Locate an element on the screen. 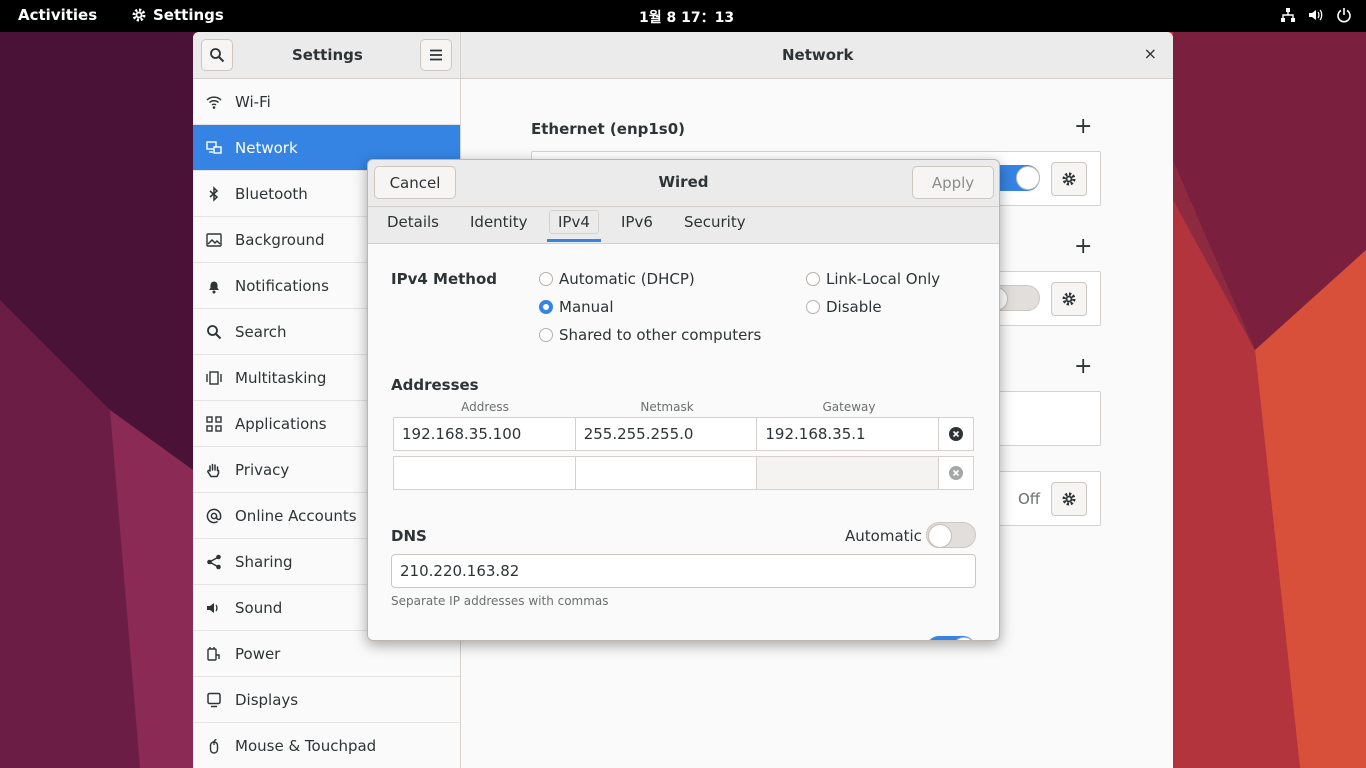 This screenshot has height=768, width=1366. sidebar-item-label: Multitasking is located at coordinates (281, 377).